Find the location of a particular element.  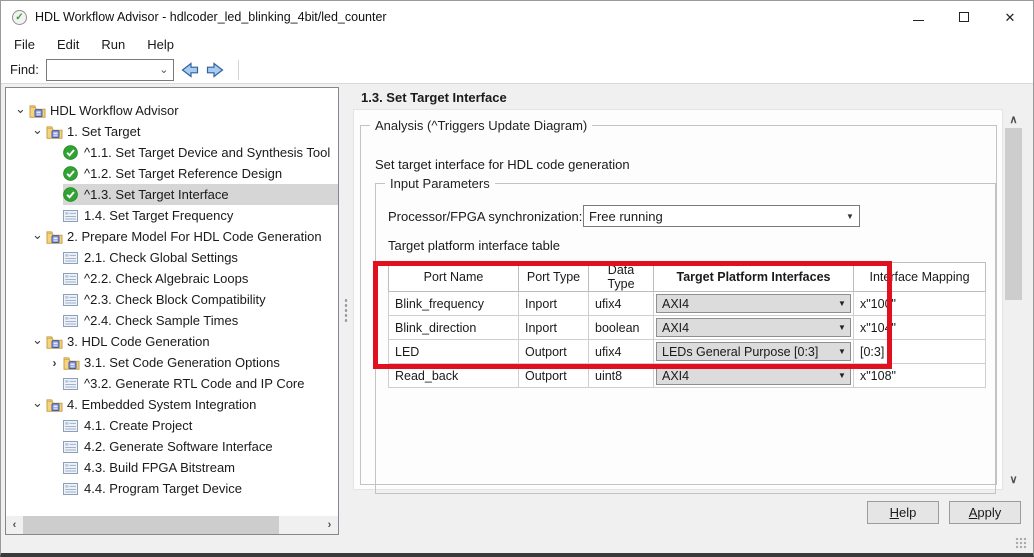

col-data-type: Data Type is located at coordinates (621, 277).